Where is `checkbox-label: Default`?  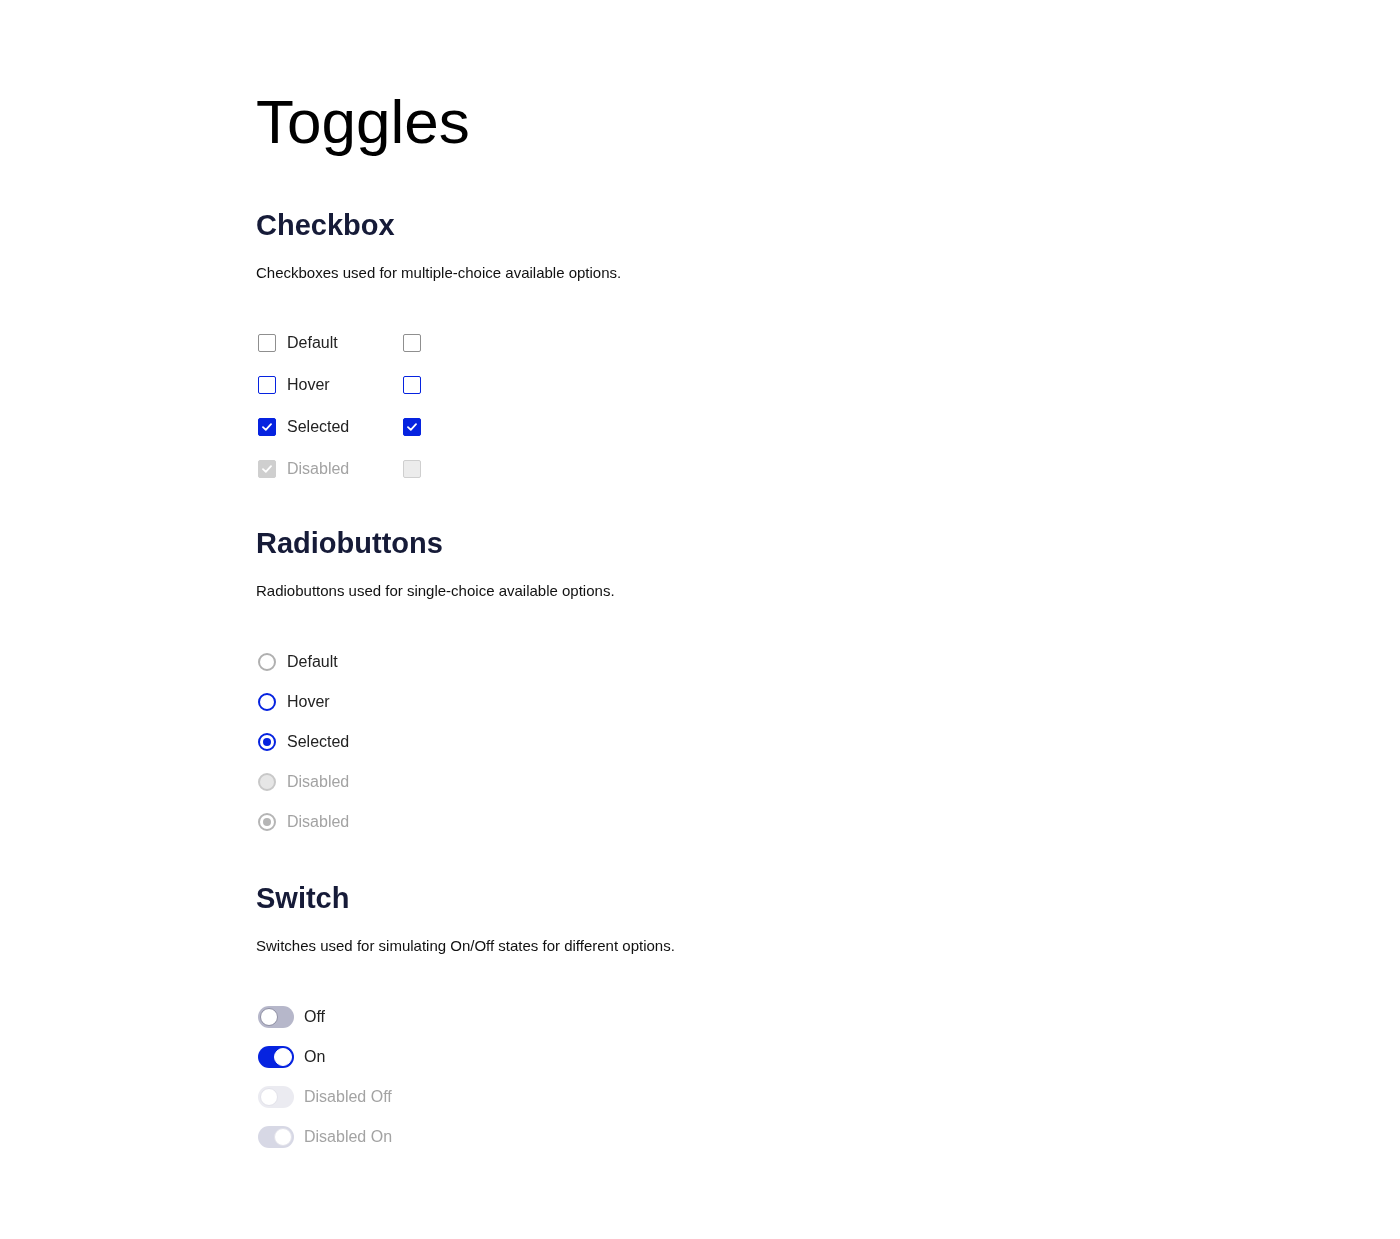 checkbox-label: Default is located at coordinates (312, 343).